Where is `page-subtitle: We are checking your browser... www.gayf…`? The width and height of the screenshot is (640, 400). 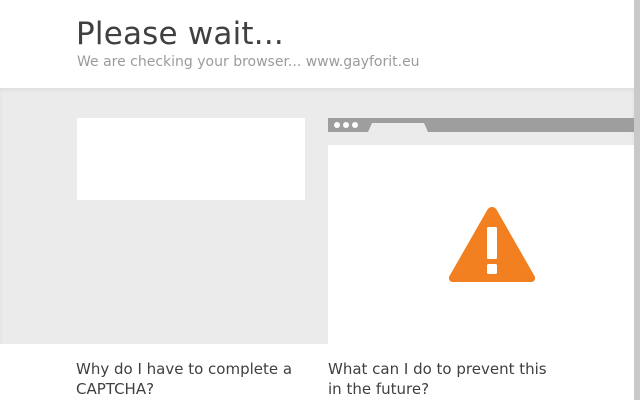
page-subtitle: We are checking your browser... www.gayf… is located at coordinates (248, 62).